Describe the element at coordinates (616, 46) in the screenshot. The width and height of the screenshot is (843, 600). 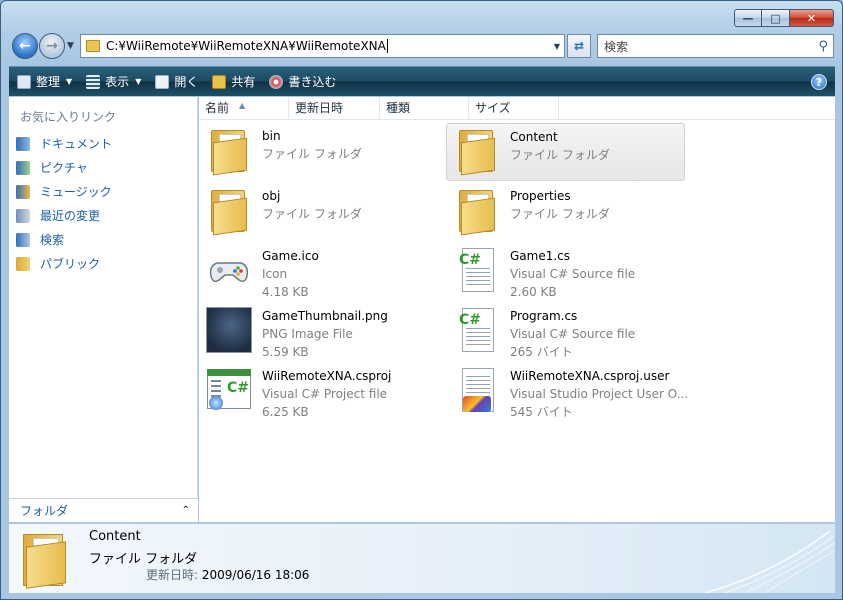
I see `search-placeholder: 検索` at that location.